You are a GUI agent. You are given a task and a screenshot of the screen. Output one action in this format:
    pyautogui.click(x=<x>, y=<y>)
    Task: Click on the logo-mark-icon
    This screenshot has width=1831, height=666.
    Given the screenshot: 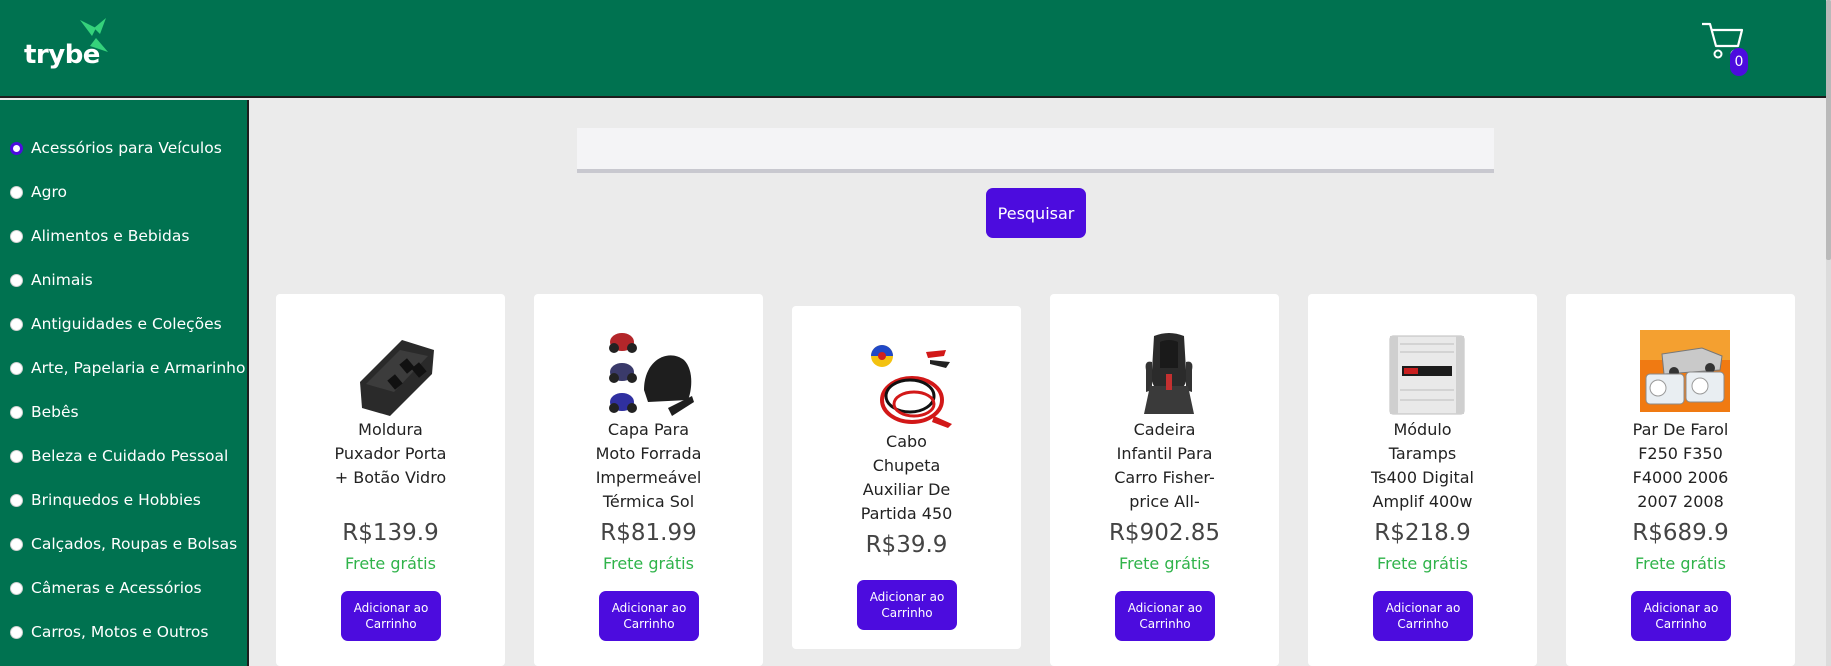 What is the action you would take?
    pyautogui.click(x=94, y=35)
    